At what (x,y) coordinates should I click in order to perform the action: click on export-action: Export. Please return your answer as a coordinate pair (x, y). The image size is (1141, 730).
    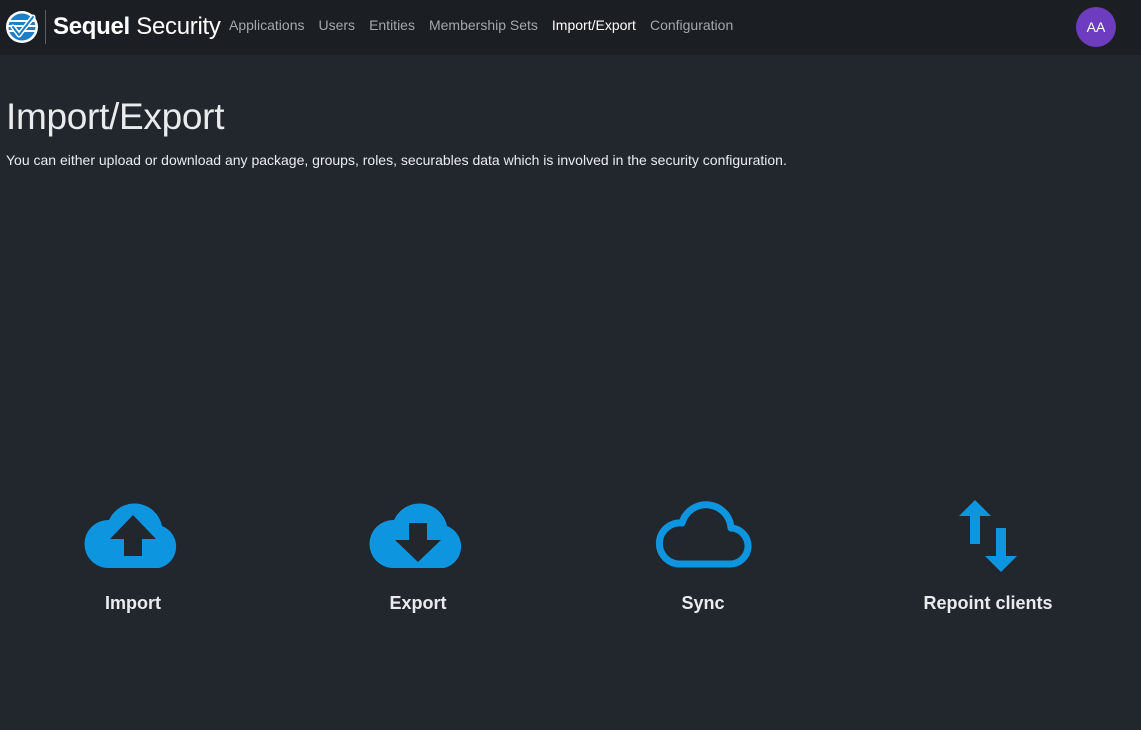
    Looking at the image, I should click on (418, 561).